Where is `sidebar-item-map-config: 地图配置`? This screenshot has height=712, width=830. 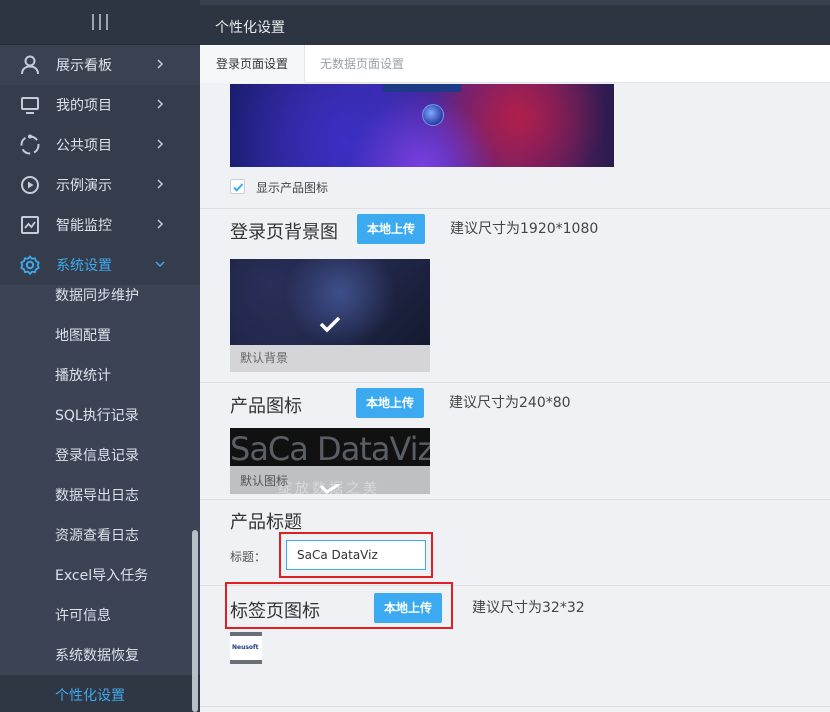 sidebar-item-map-config: 地图配置 is located at coordinates (100, 335).